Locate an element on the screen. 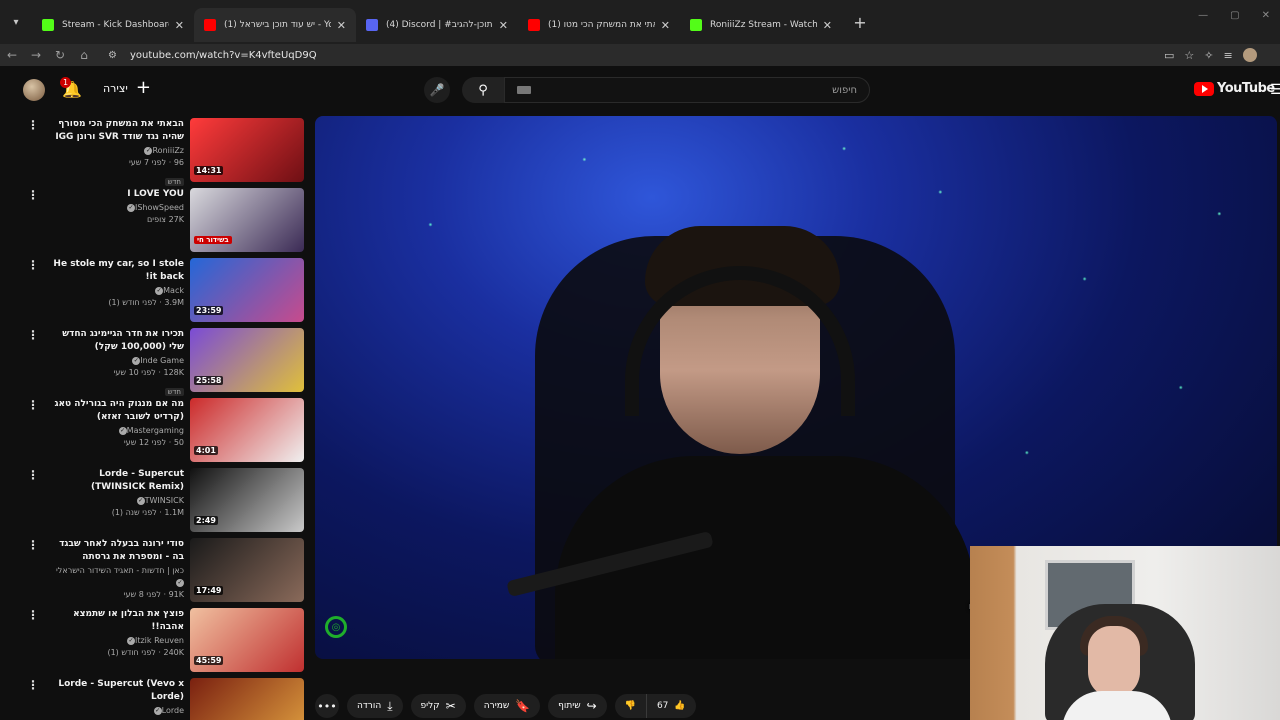 The image size is (1280, 720). minimize-icon: — is located at coordinates (1203, 15).